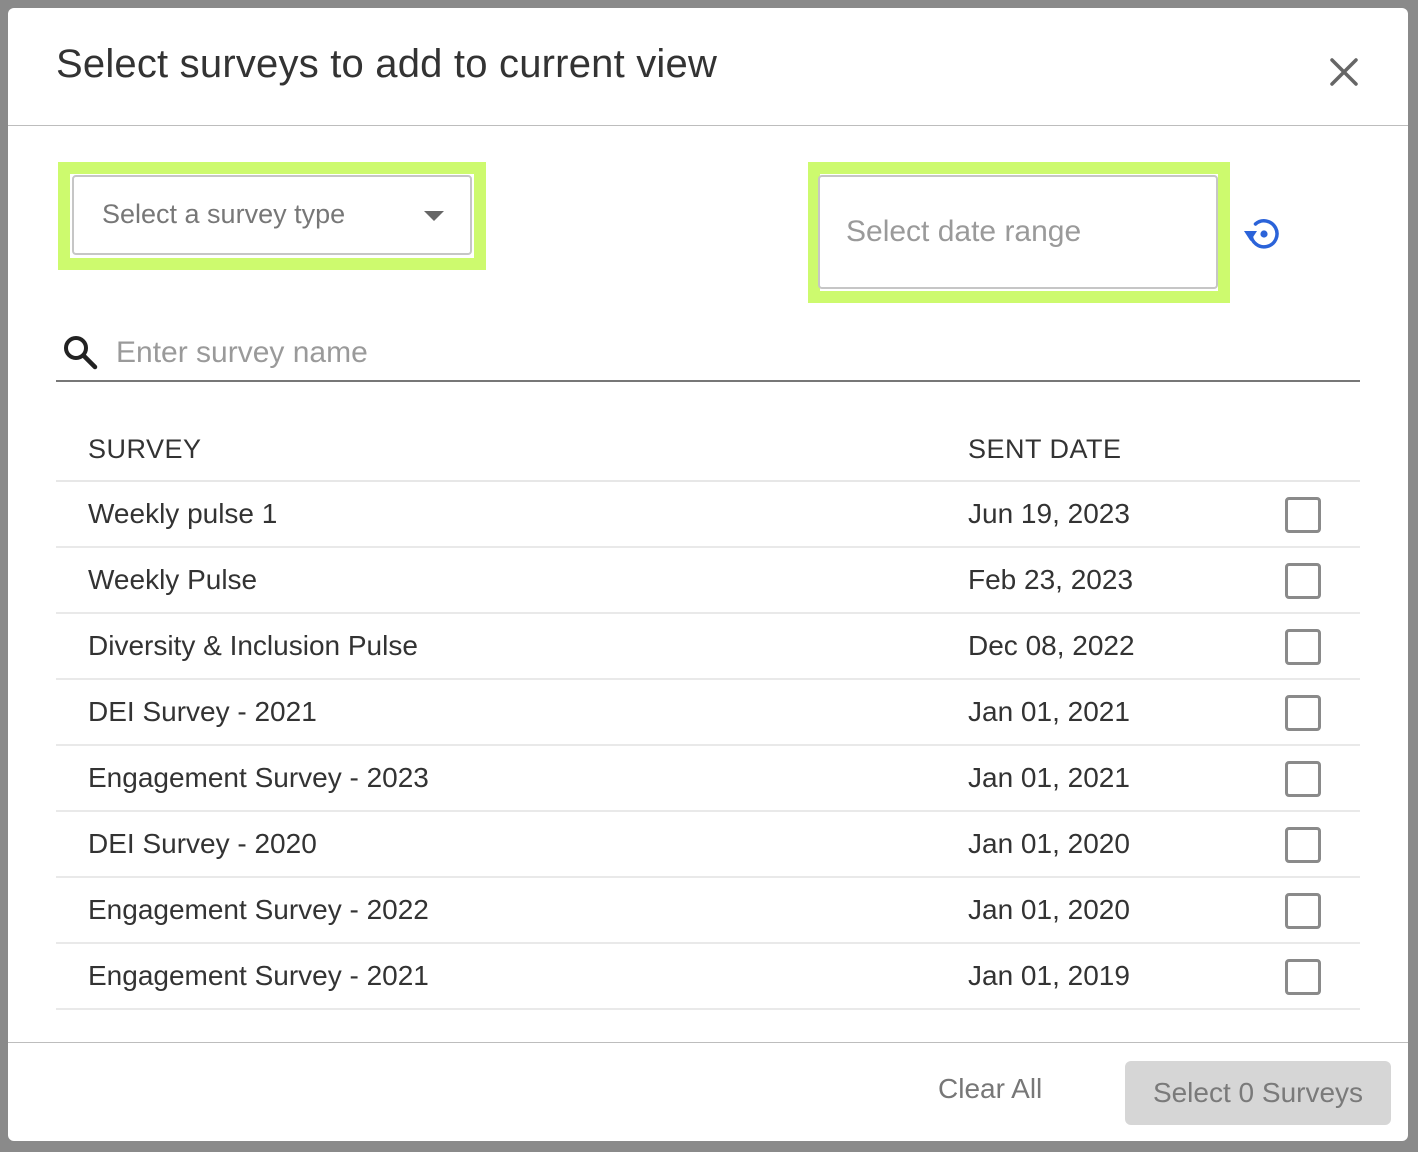 The width and height of the screenshot is (1418, 1152). I want to click on sent-date: Jan 01, 2019, so click(1049, 975).